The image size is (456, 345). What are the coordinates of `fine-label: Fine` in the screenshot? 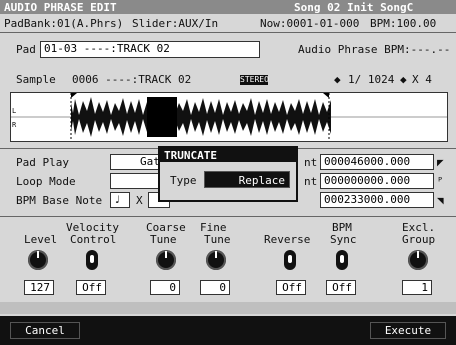 It's located at (213, 227).